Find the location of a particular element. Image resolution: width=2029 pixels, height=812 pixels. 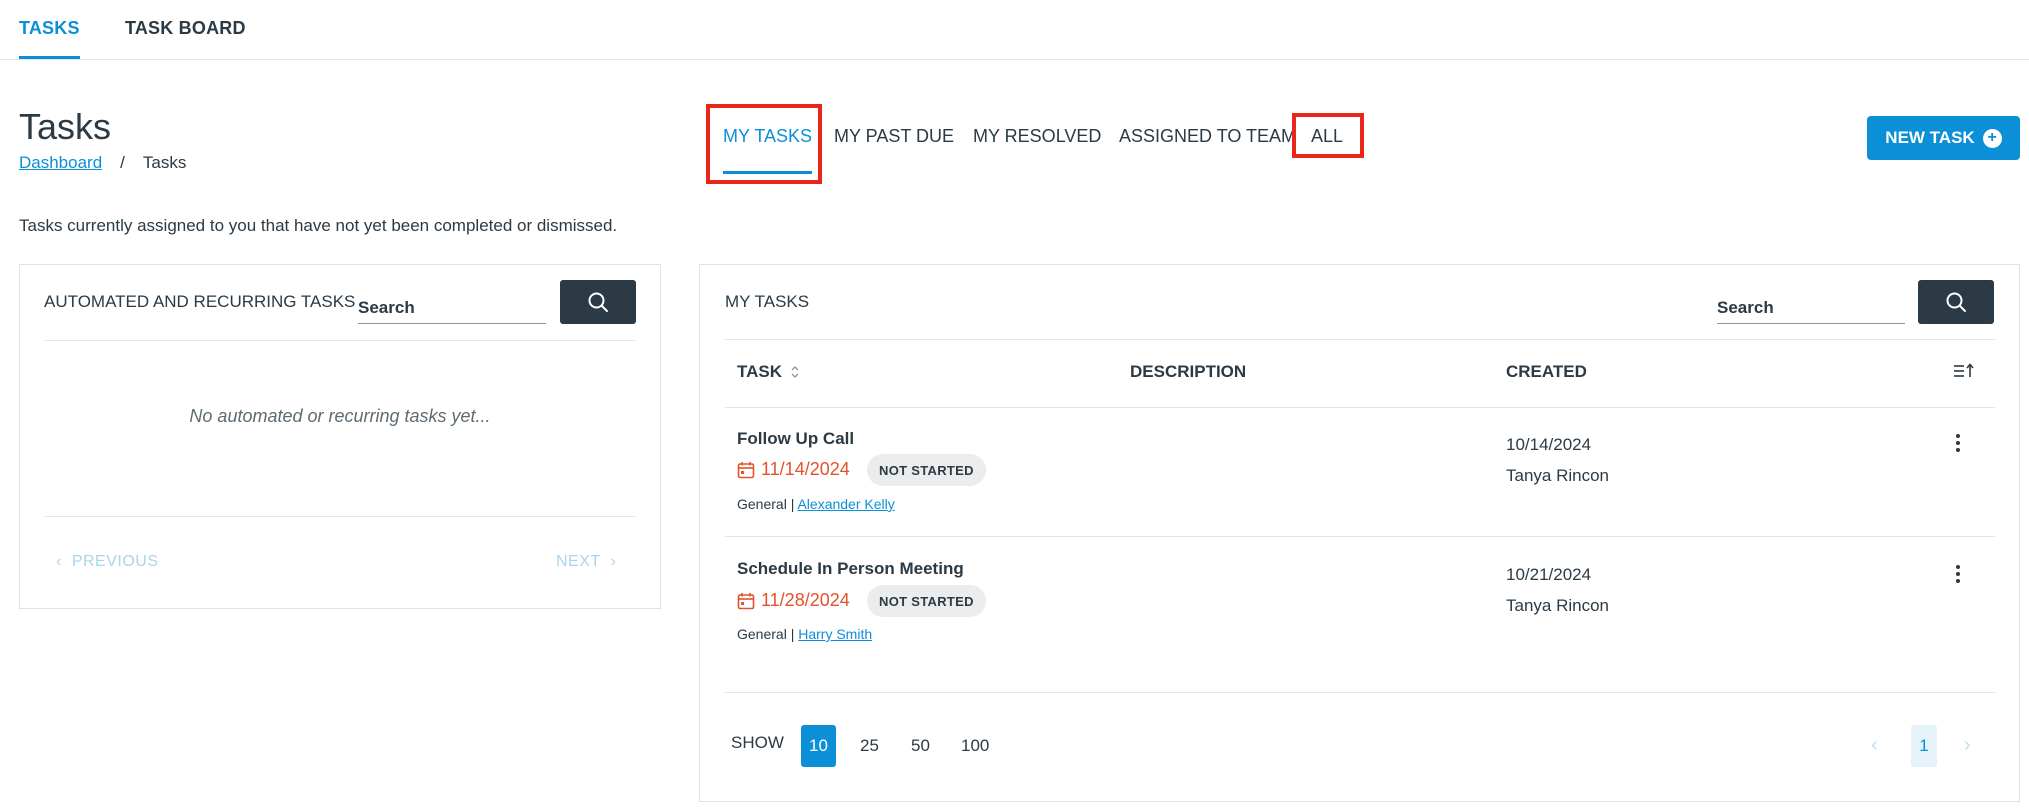

tab-tasks: TASKS is located at coordinates (49, 38).